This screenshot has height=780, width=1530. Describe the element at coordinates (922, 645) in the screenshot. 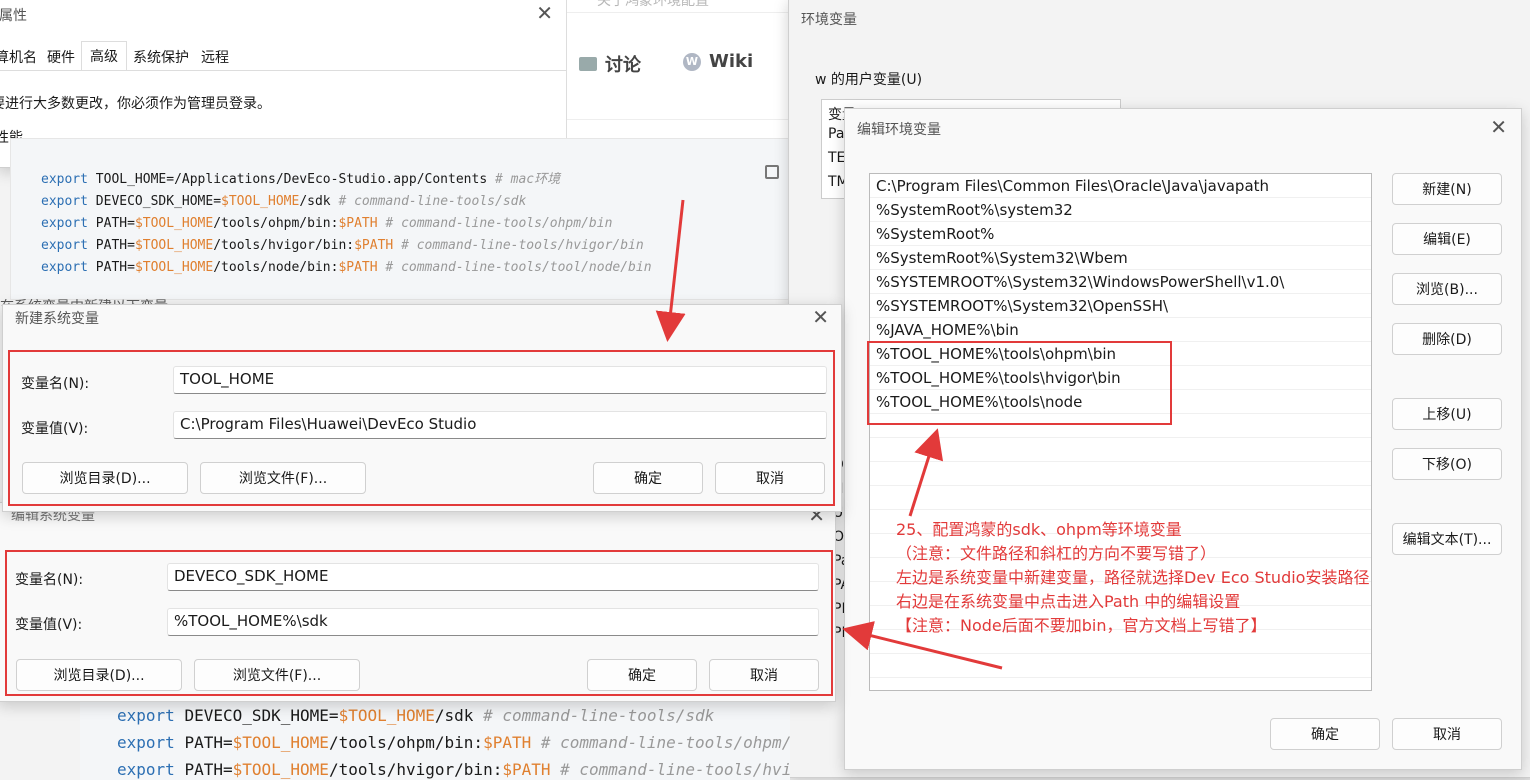

I see `arrow-to-edit-var` at that location.